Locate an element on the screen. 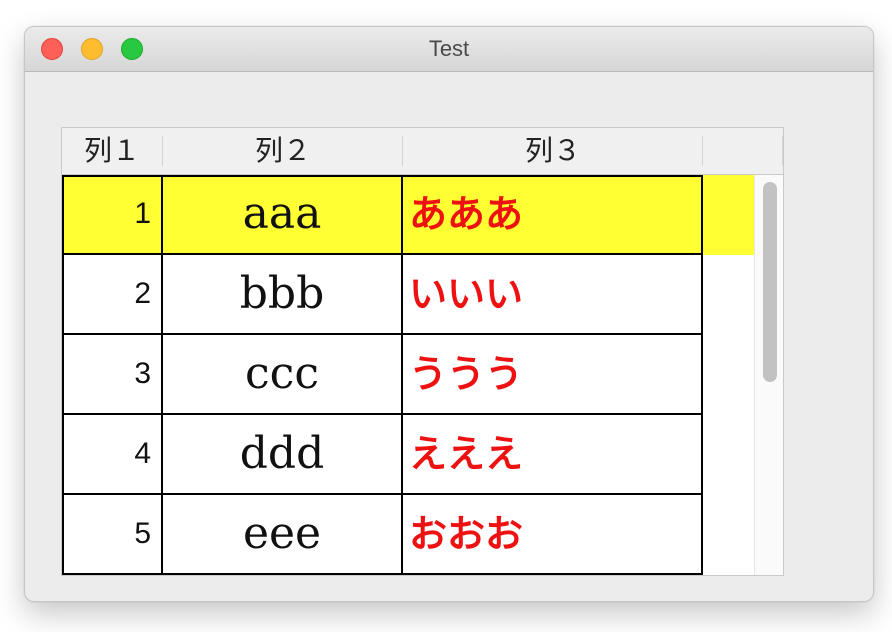 The image size is (892, 632). column-header-2: 列２ is located at coordinates (283, 151).